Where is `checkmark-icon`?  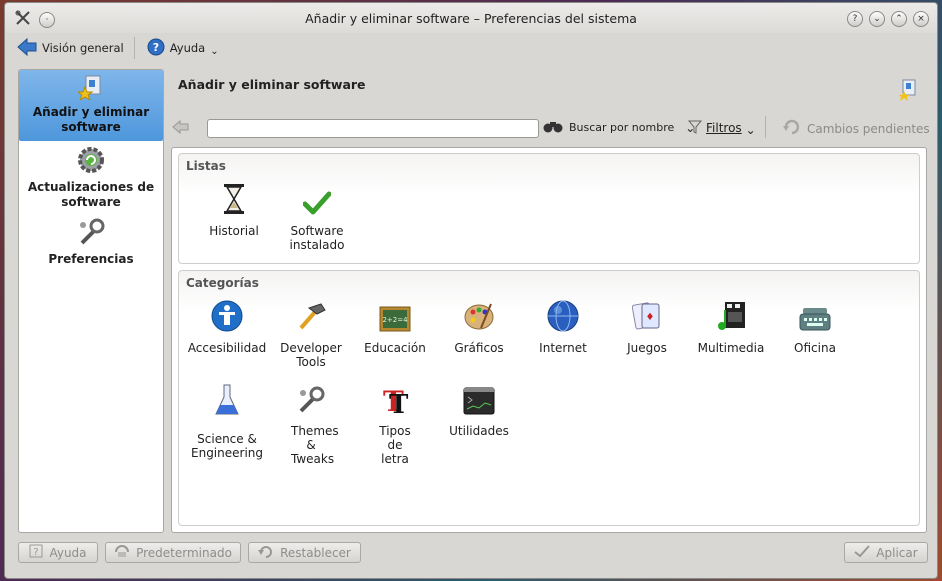
checkmark-icon is located at coordinates (862, 552).